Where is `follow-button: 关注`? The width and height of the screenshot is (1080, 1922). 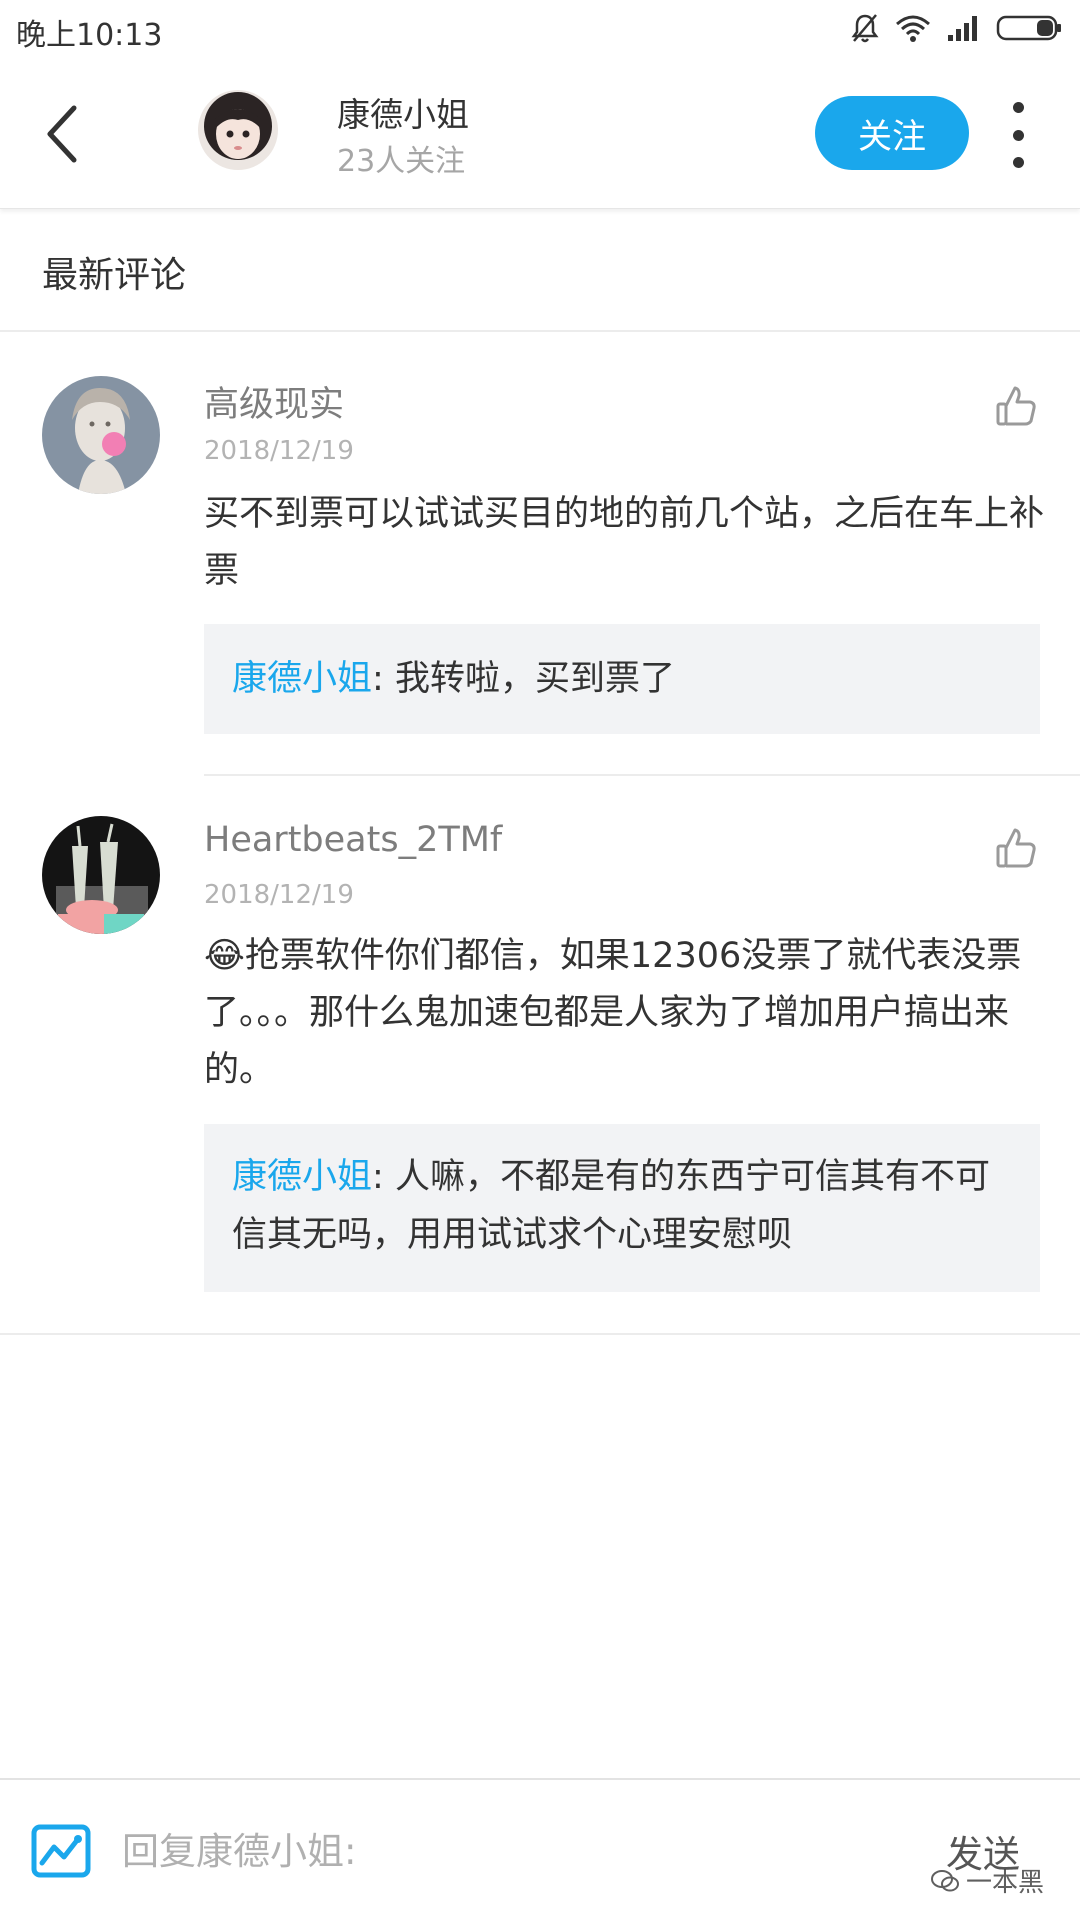 follow-button: 关注 is located at coordinates (892, 133).